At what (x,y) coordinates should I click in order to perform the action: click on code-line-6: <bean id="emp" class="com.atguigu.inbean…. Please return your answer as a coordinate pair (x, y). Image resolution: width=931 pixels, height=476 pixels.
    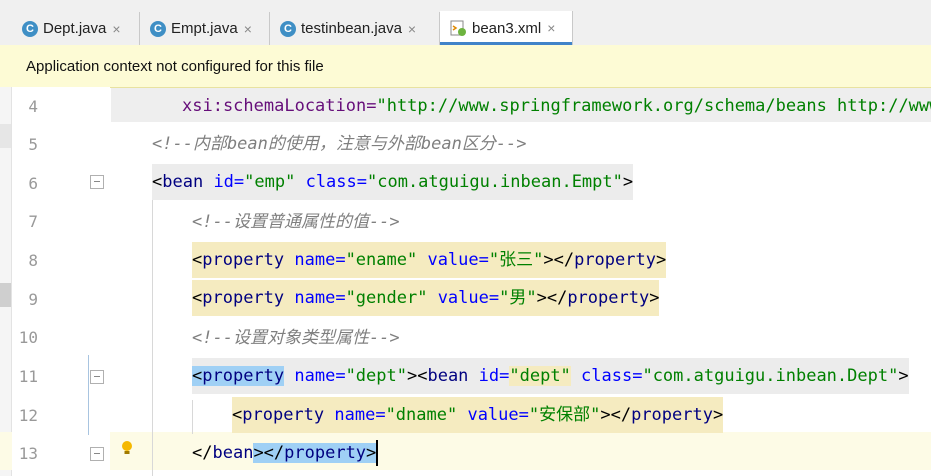
    Looking at the image, I should click on (393, 182).